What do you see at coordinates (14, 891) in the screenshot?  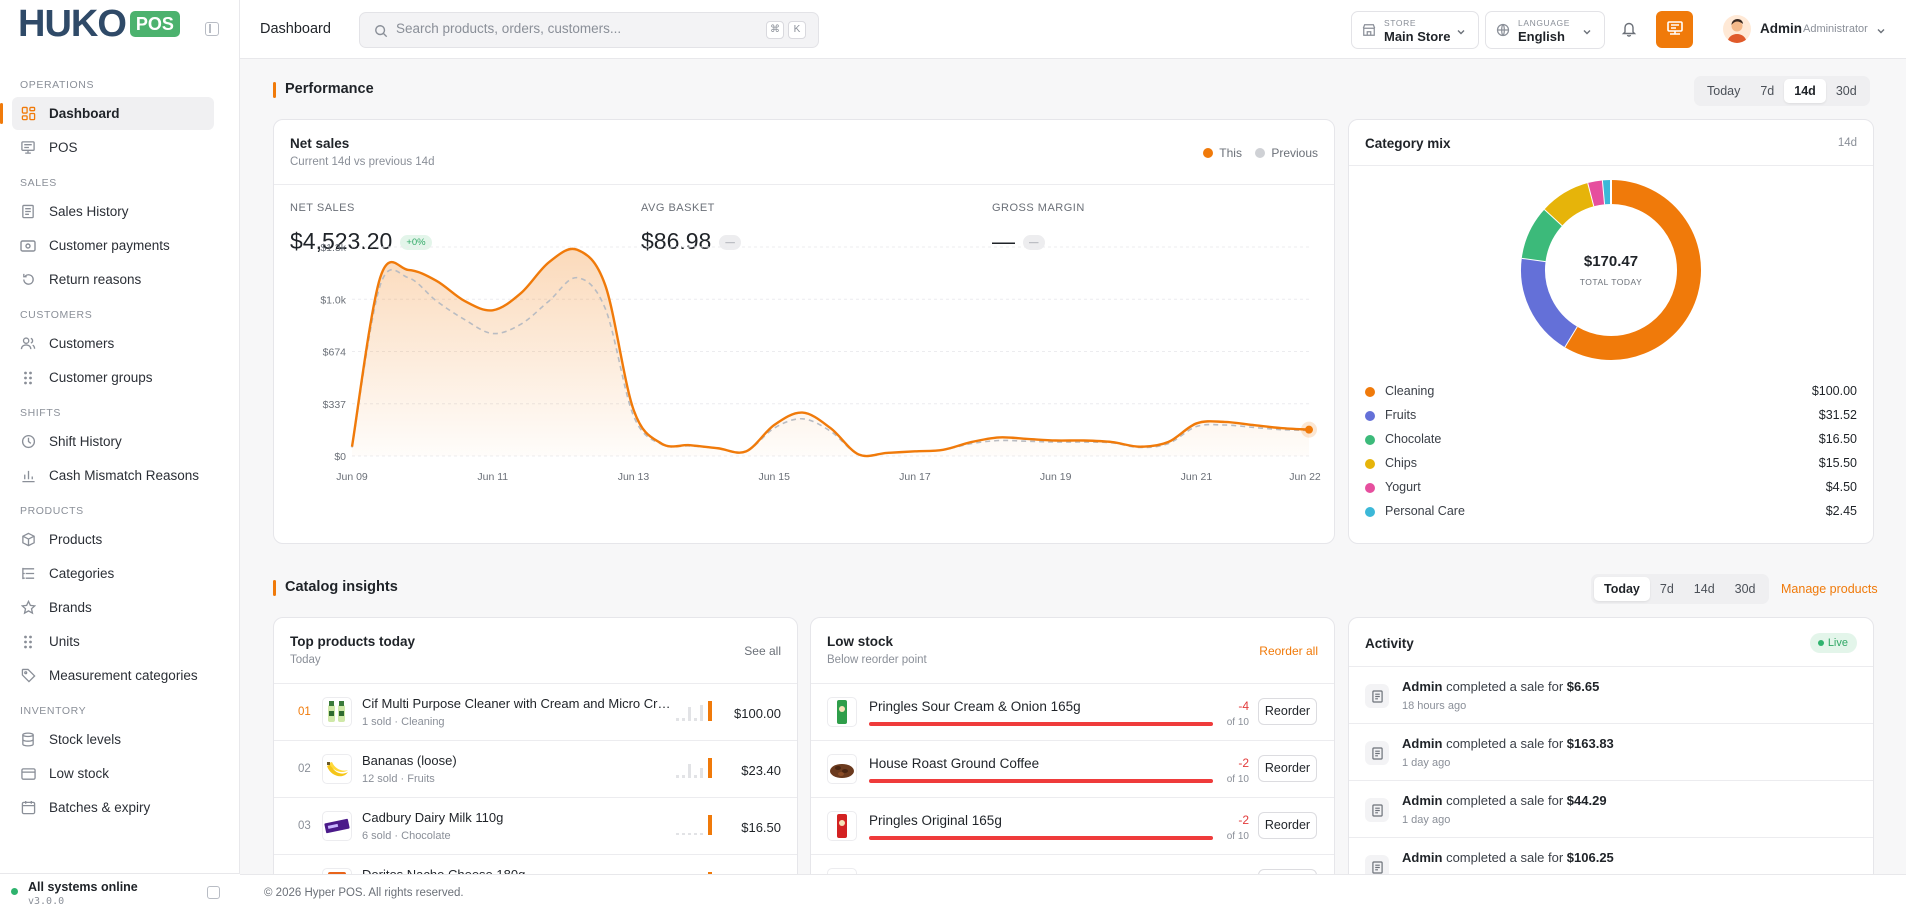 I see `status-dot-icon` at bounding box center [14, 891].